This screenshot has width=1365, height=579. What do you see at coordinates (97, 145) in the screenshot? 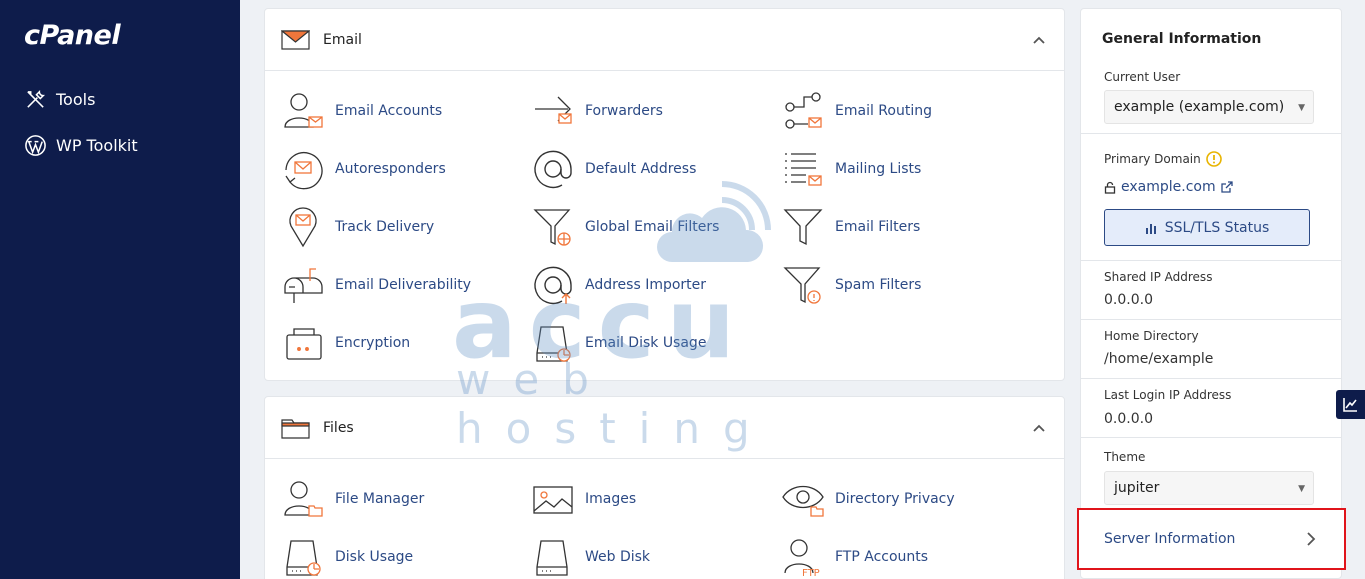
I see `sidebar-item-label: WP Toolkit` at bounding box center [97, 145].